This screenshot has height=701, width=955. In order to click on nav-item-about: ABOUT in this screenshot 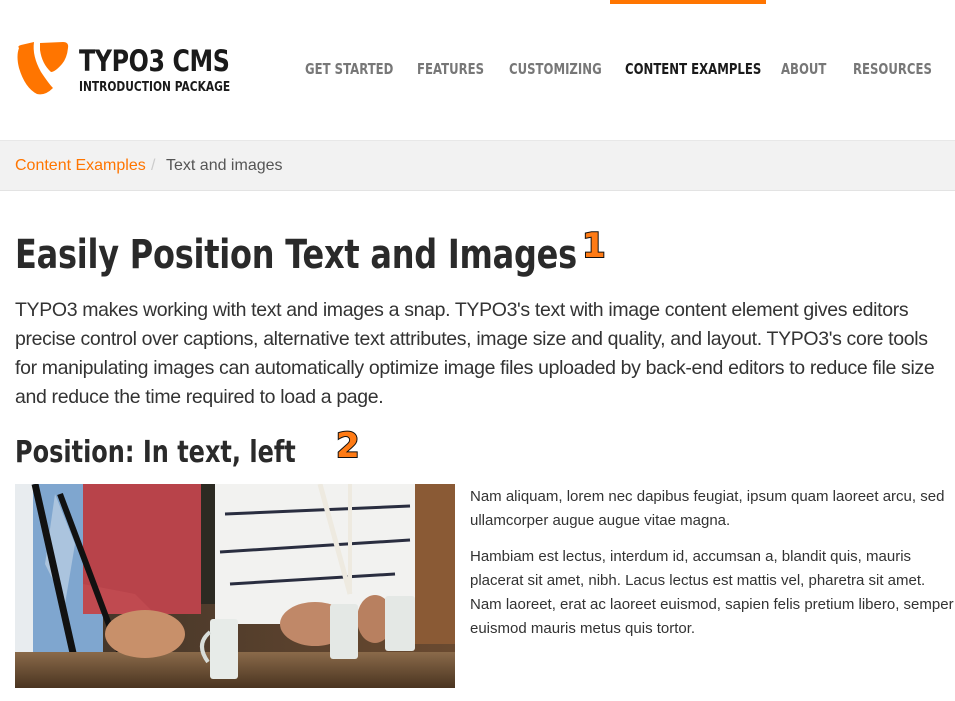, I will do `click(803, 69)`.